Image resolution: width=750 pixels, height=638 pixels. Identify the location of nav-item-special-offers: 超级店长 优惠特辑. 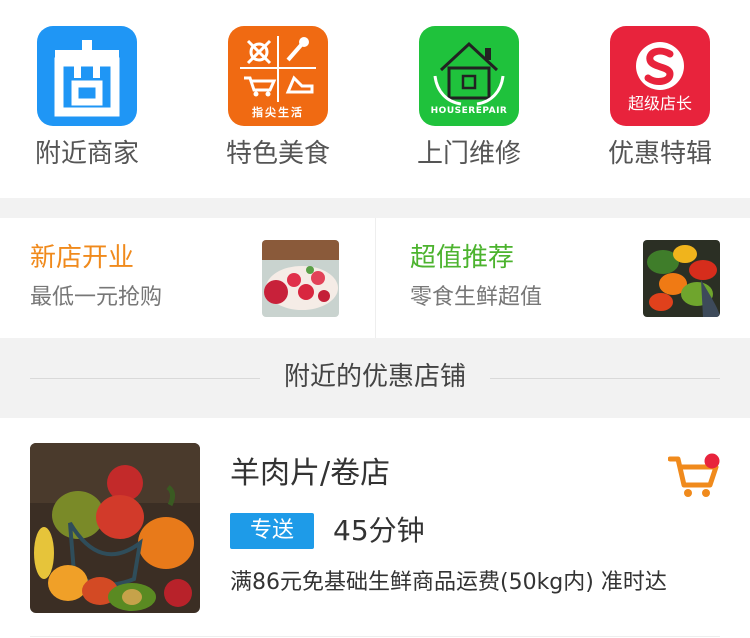
(660, 98).